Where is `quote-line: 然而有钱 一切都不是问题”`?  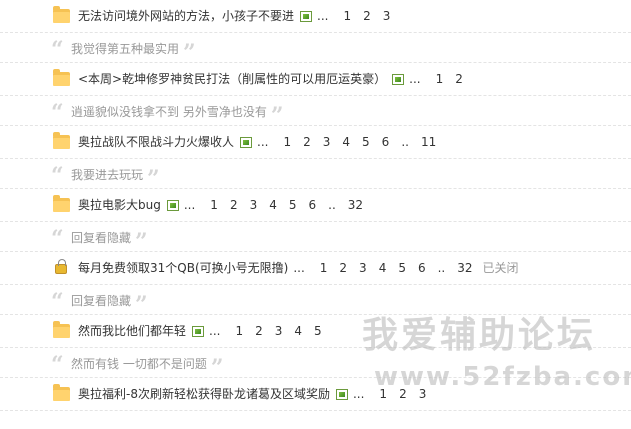
quote-line: 然而有钱 一切都不是问题” is located at coordinates (147, 368).